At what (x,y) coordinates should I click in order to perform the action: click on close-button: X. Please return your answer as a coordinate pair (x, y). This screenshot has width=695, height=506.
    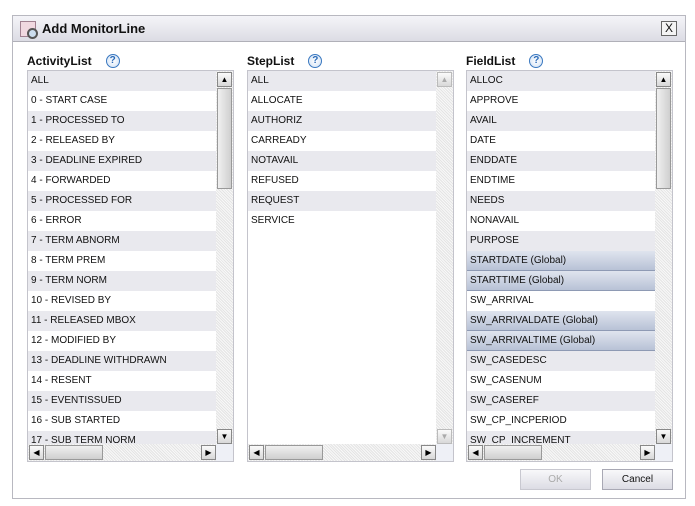
    Looking at the image, I should click on (669, 28).